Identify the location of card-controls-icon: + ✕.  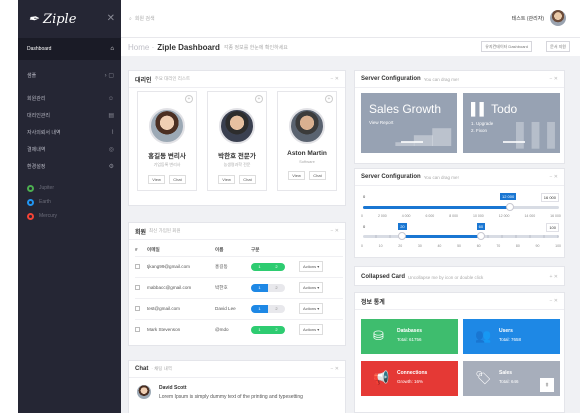
(554, 277).